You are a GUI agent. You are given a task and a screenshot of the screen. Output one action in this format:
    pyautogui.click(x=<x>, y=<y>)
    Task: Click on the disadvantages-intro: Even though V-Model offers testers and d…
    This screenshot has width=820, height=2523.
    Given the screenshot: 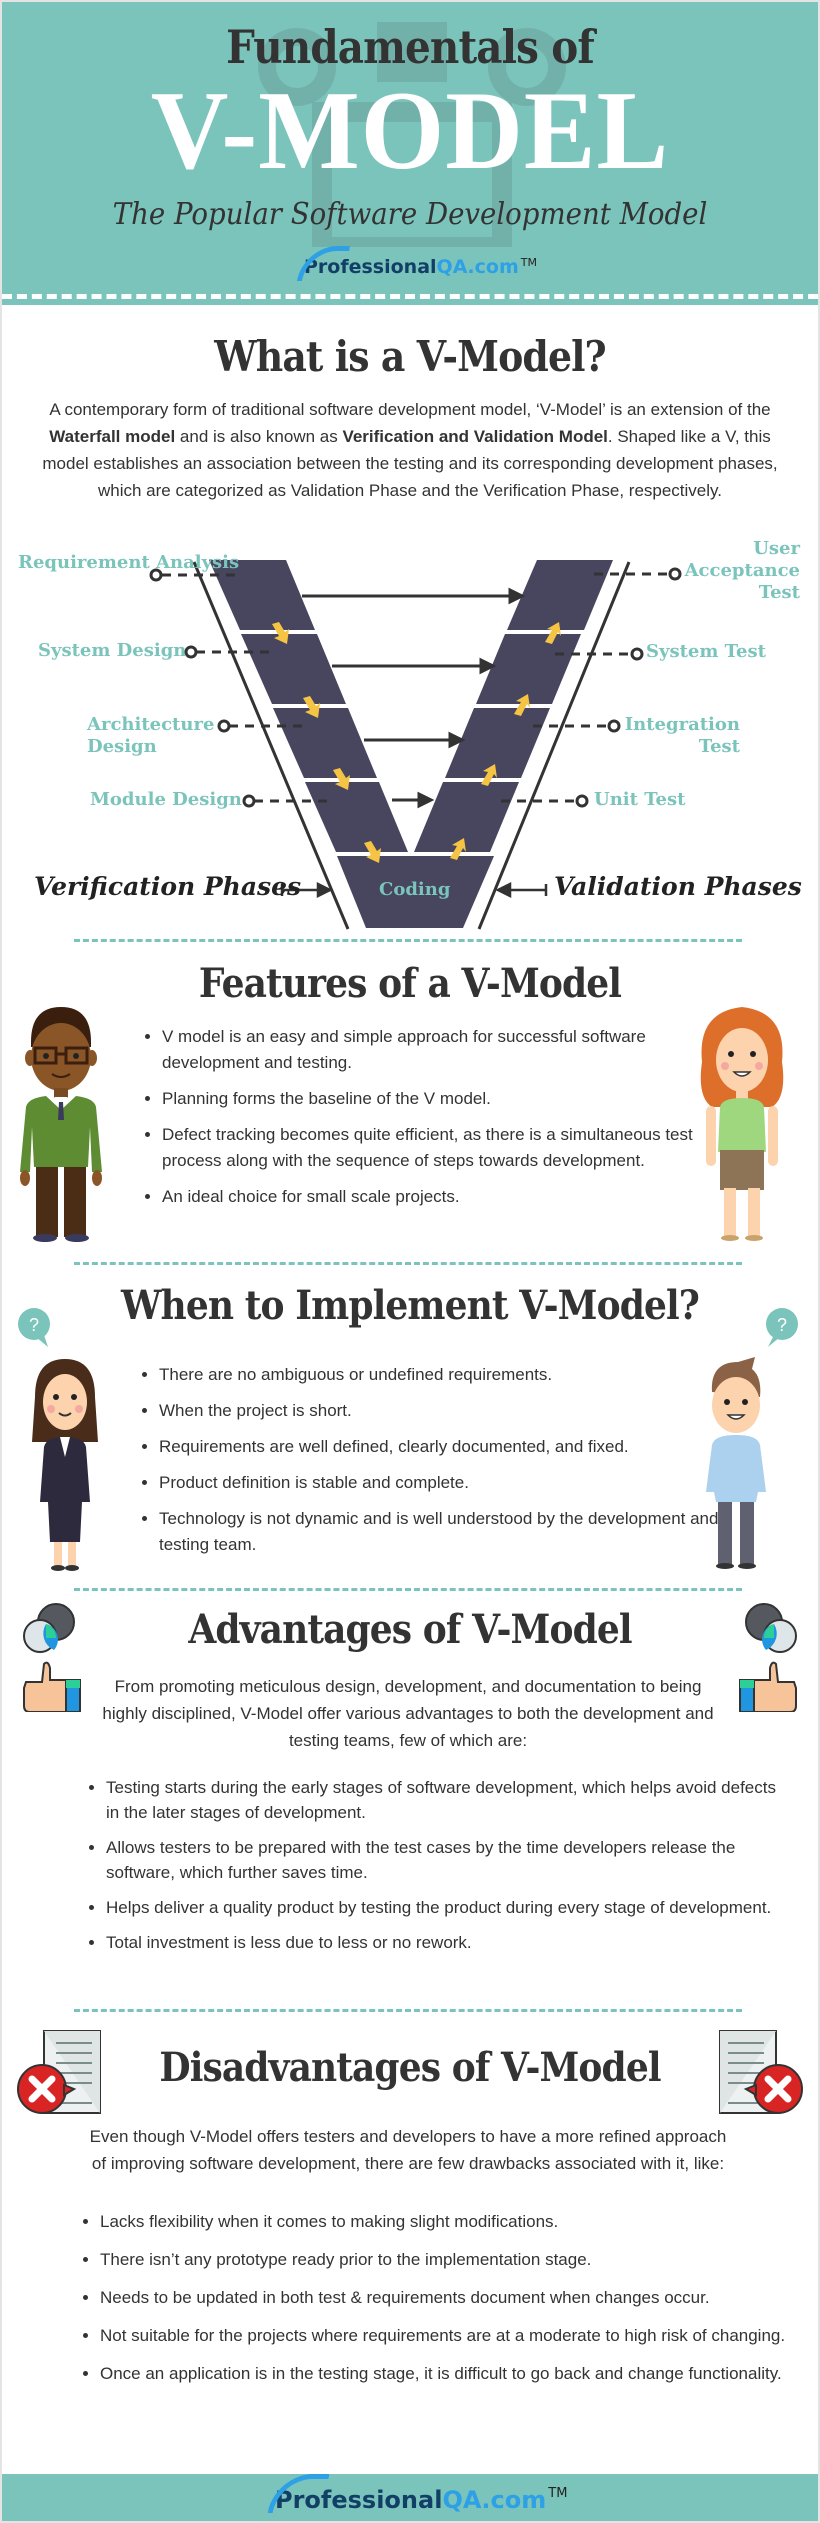 What is the action you would take?
    pyautogui.click(x=408, y=2150)
    